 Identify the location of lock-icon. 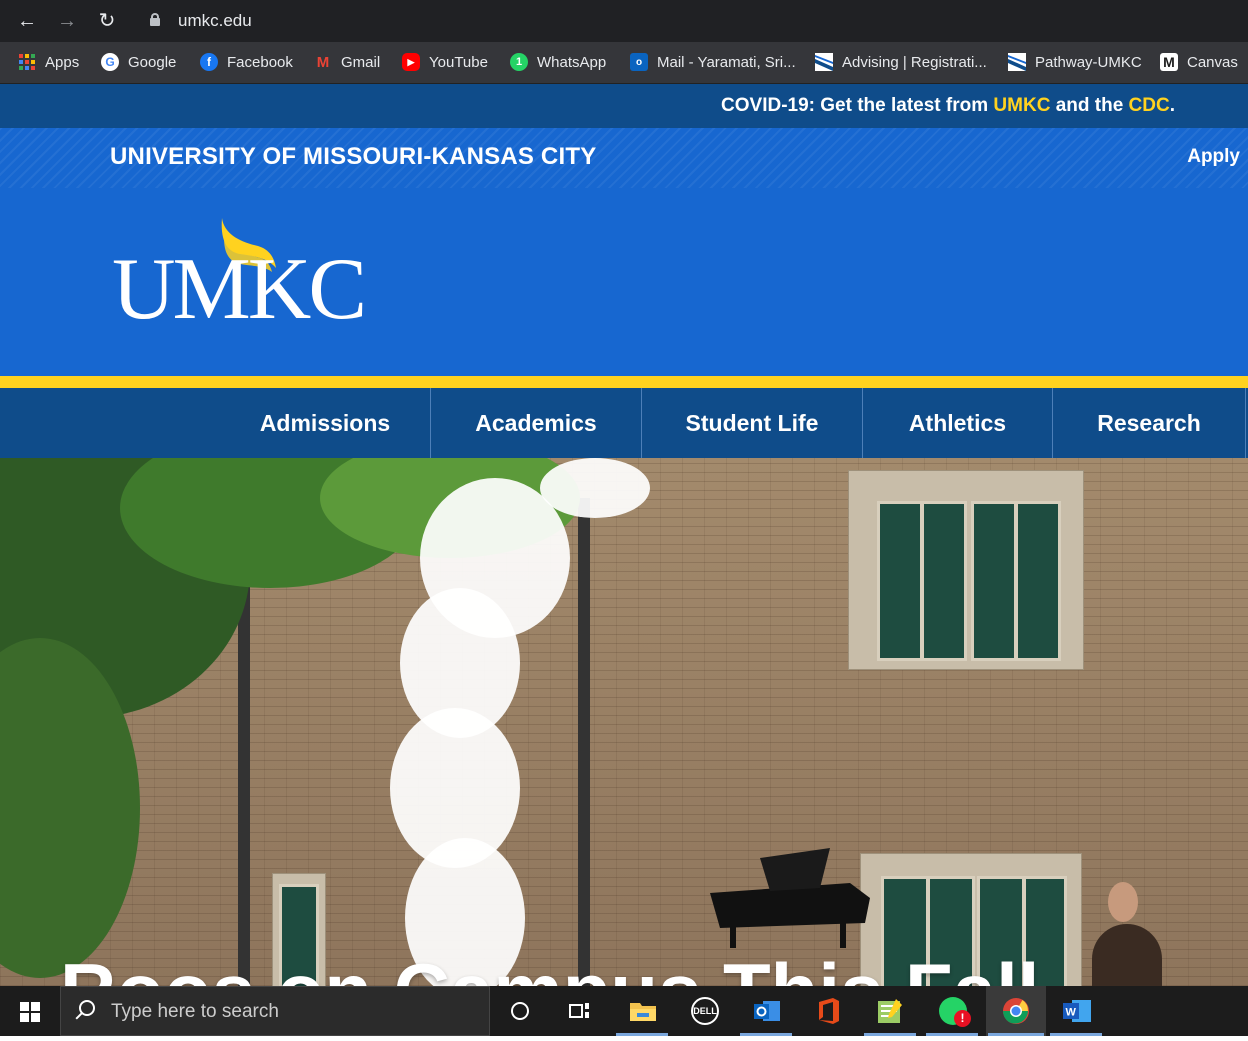
(155, 19).